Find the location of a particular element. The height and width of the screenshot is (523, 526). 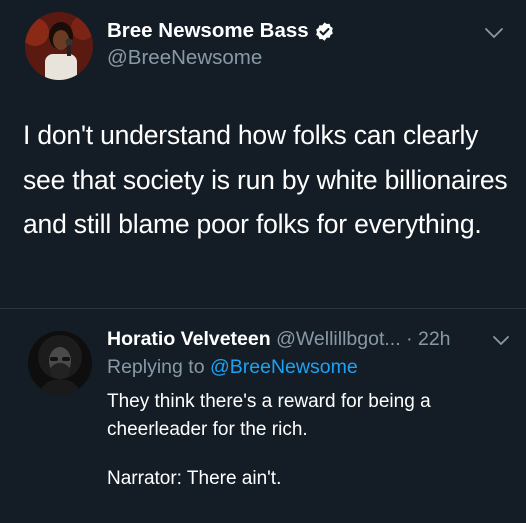

author-handle: @BreeNewsome is located at coordinates (184, 58).